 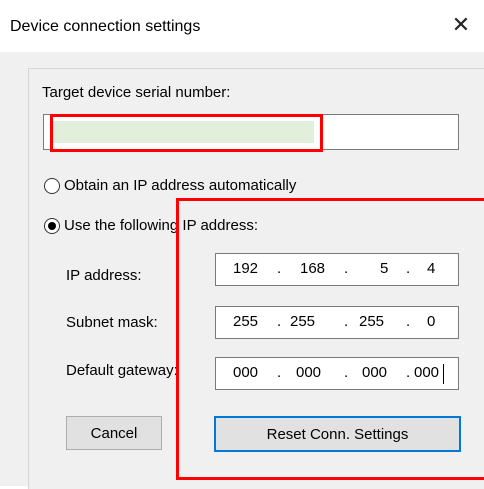 I want to click on close-icon: ✕, so click(x=461, y=25).